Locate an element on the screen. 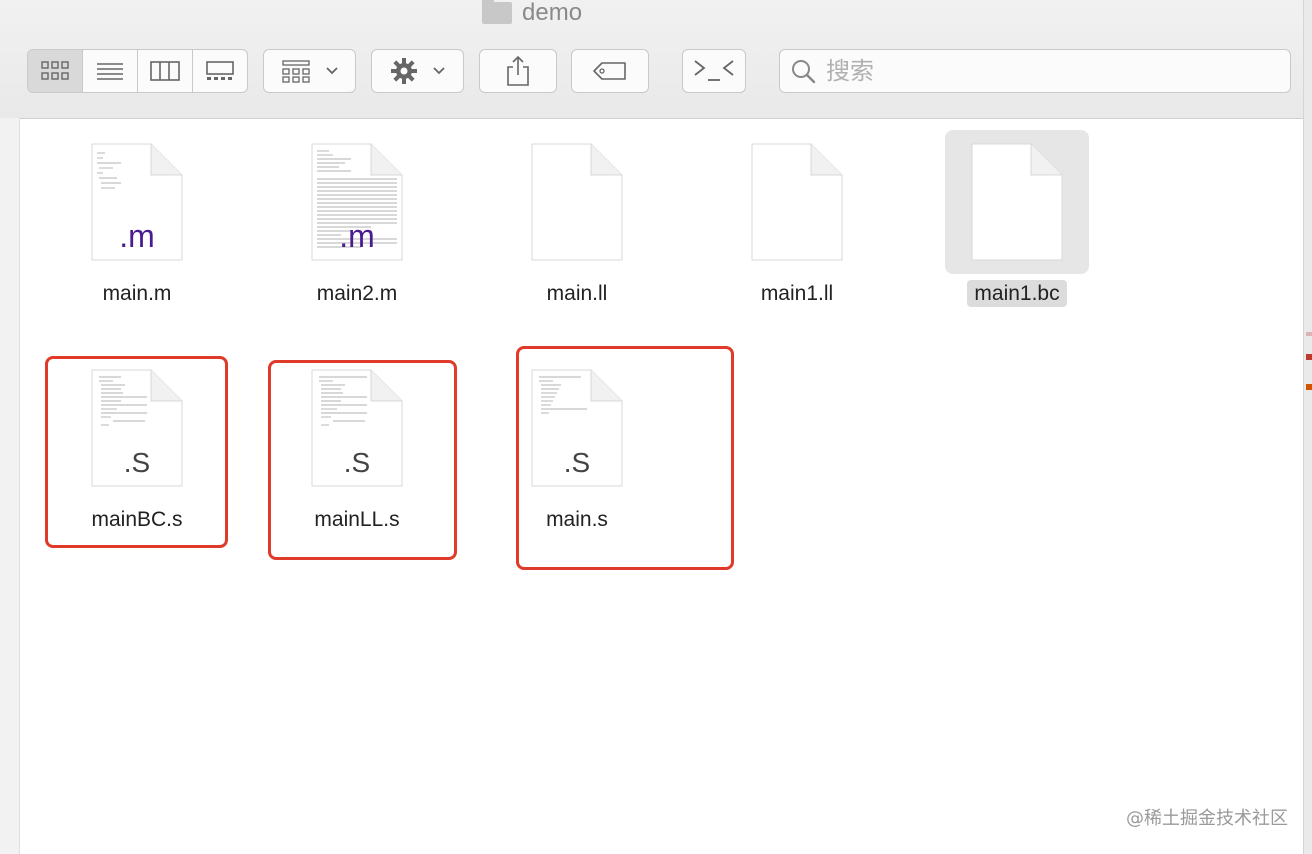 This screenshot has width=1312, height=854. terminal-button is located at coordinates (714, 71).